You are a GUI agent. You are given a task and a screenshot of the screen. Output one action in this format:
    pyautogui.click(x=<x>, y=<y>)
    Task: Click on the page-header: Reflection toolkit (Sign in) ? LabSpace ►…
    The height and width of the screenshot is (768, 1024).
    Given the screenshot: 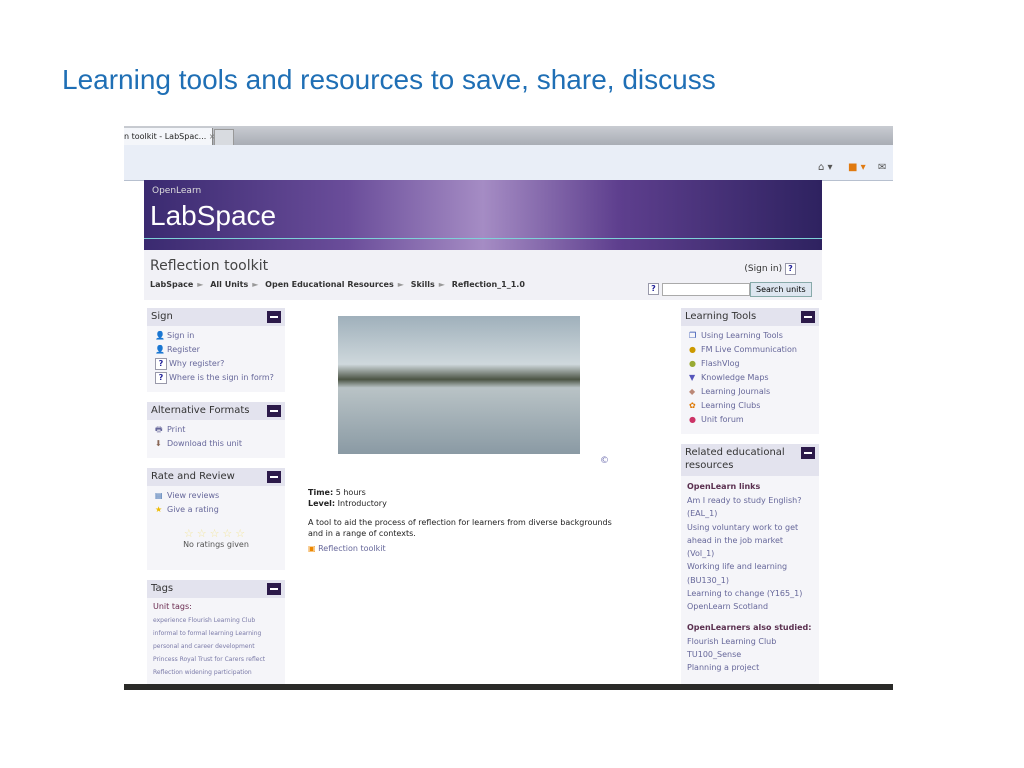 What is the action you would take?
    pyautogui.click(x=483, y=275)
    